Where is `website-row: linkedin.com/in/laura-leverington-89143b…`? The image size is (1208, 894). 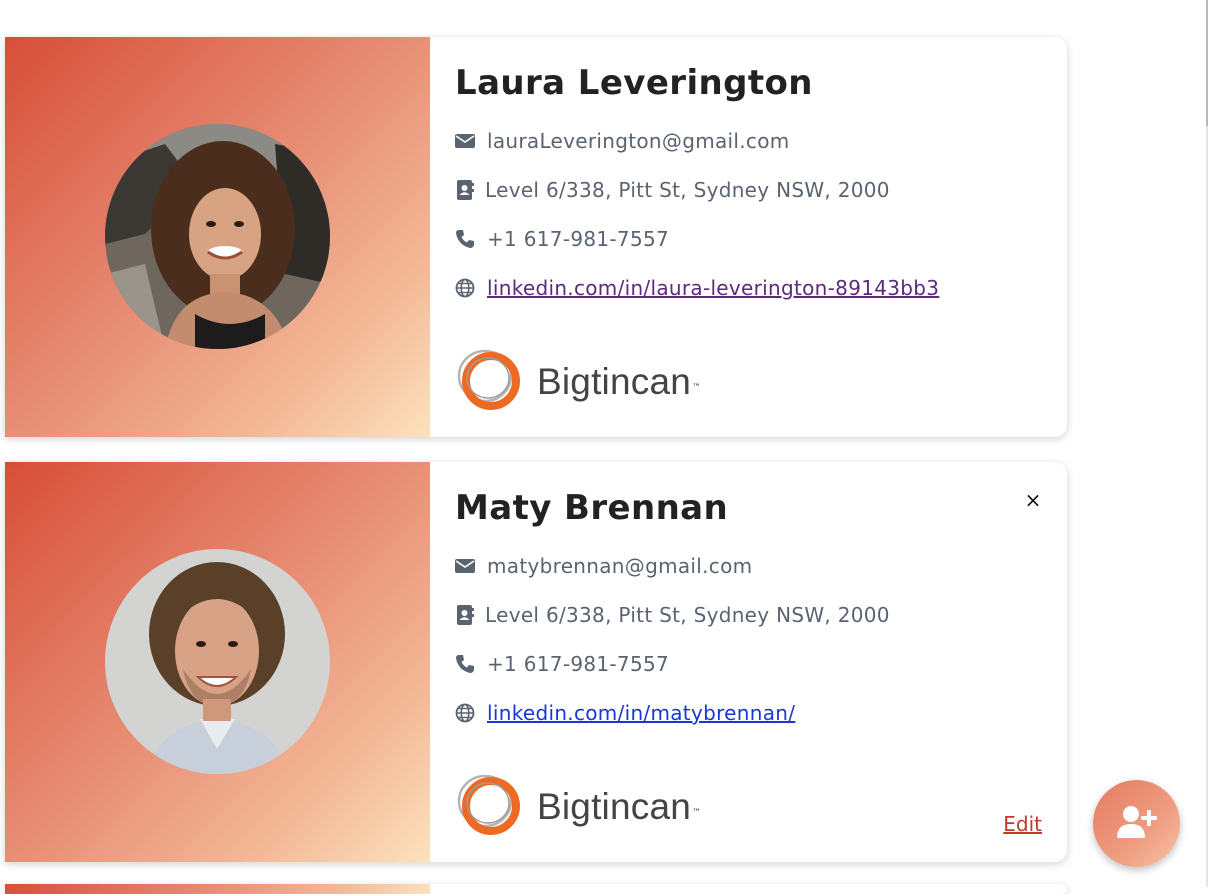 website-row: linkedin.com/in/laura-leverington-89143b… is located at coordinates (697, 288).